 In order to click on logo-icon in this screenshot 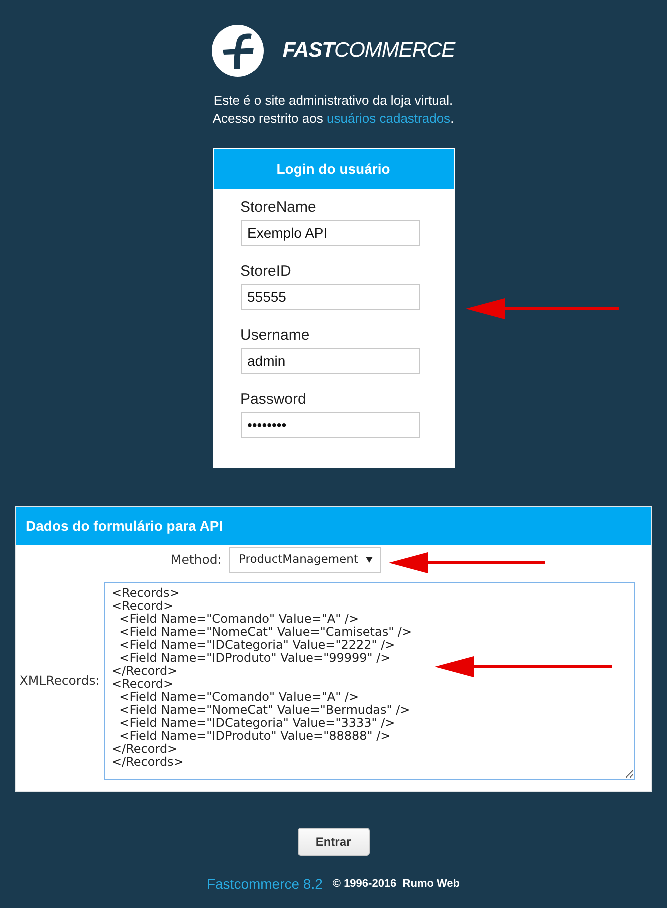, I will do `click(238, 51)`.